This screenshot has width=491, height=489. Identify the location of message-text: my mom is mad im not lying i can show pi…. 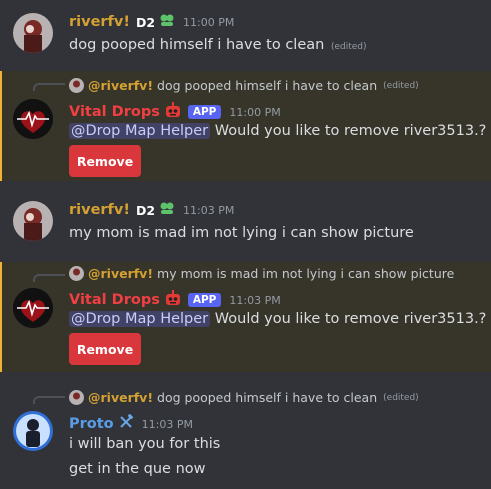
(241, 233).